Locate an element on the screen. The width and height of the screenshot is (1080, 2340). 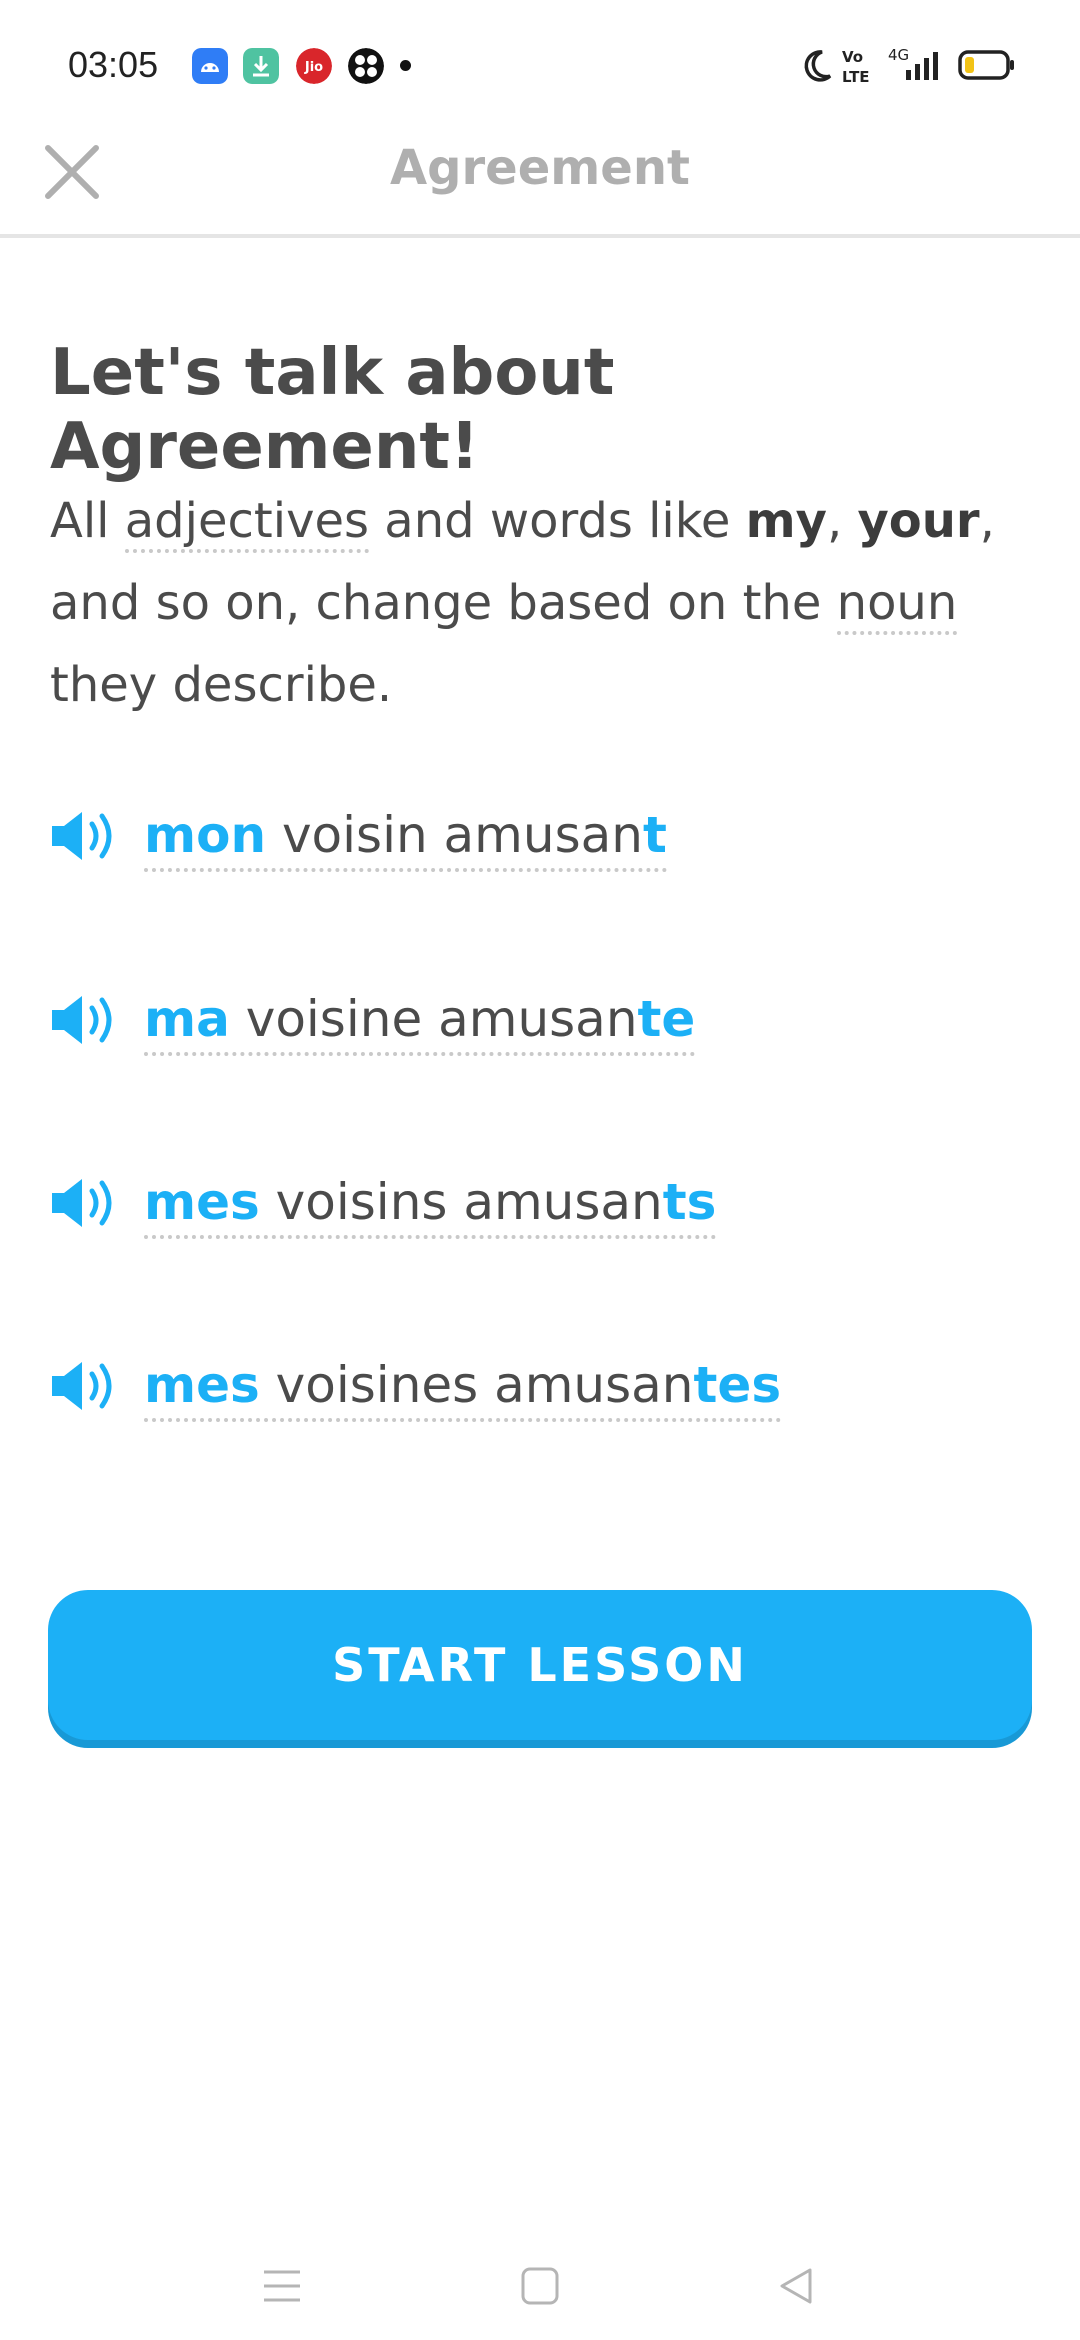
bold-word-my: my is located at coordinates (786, 521).